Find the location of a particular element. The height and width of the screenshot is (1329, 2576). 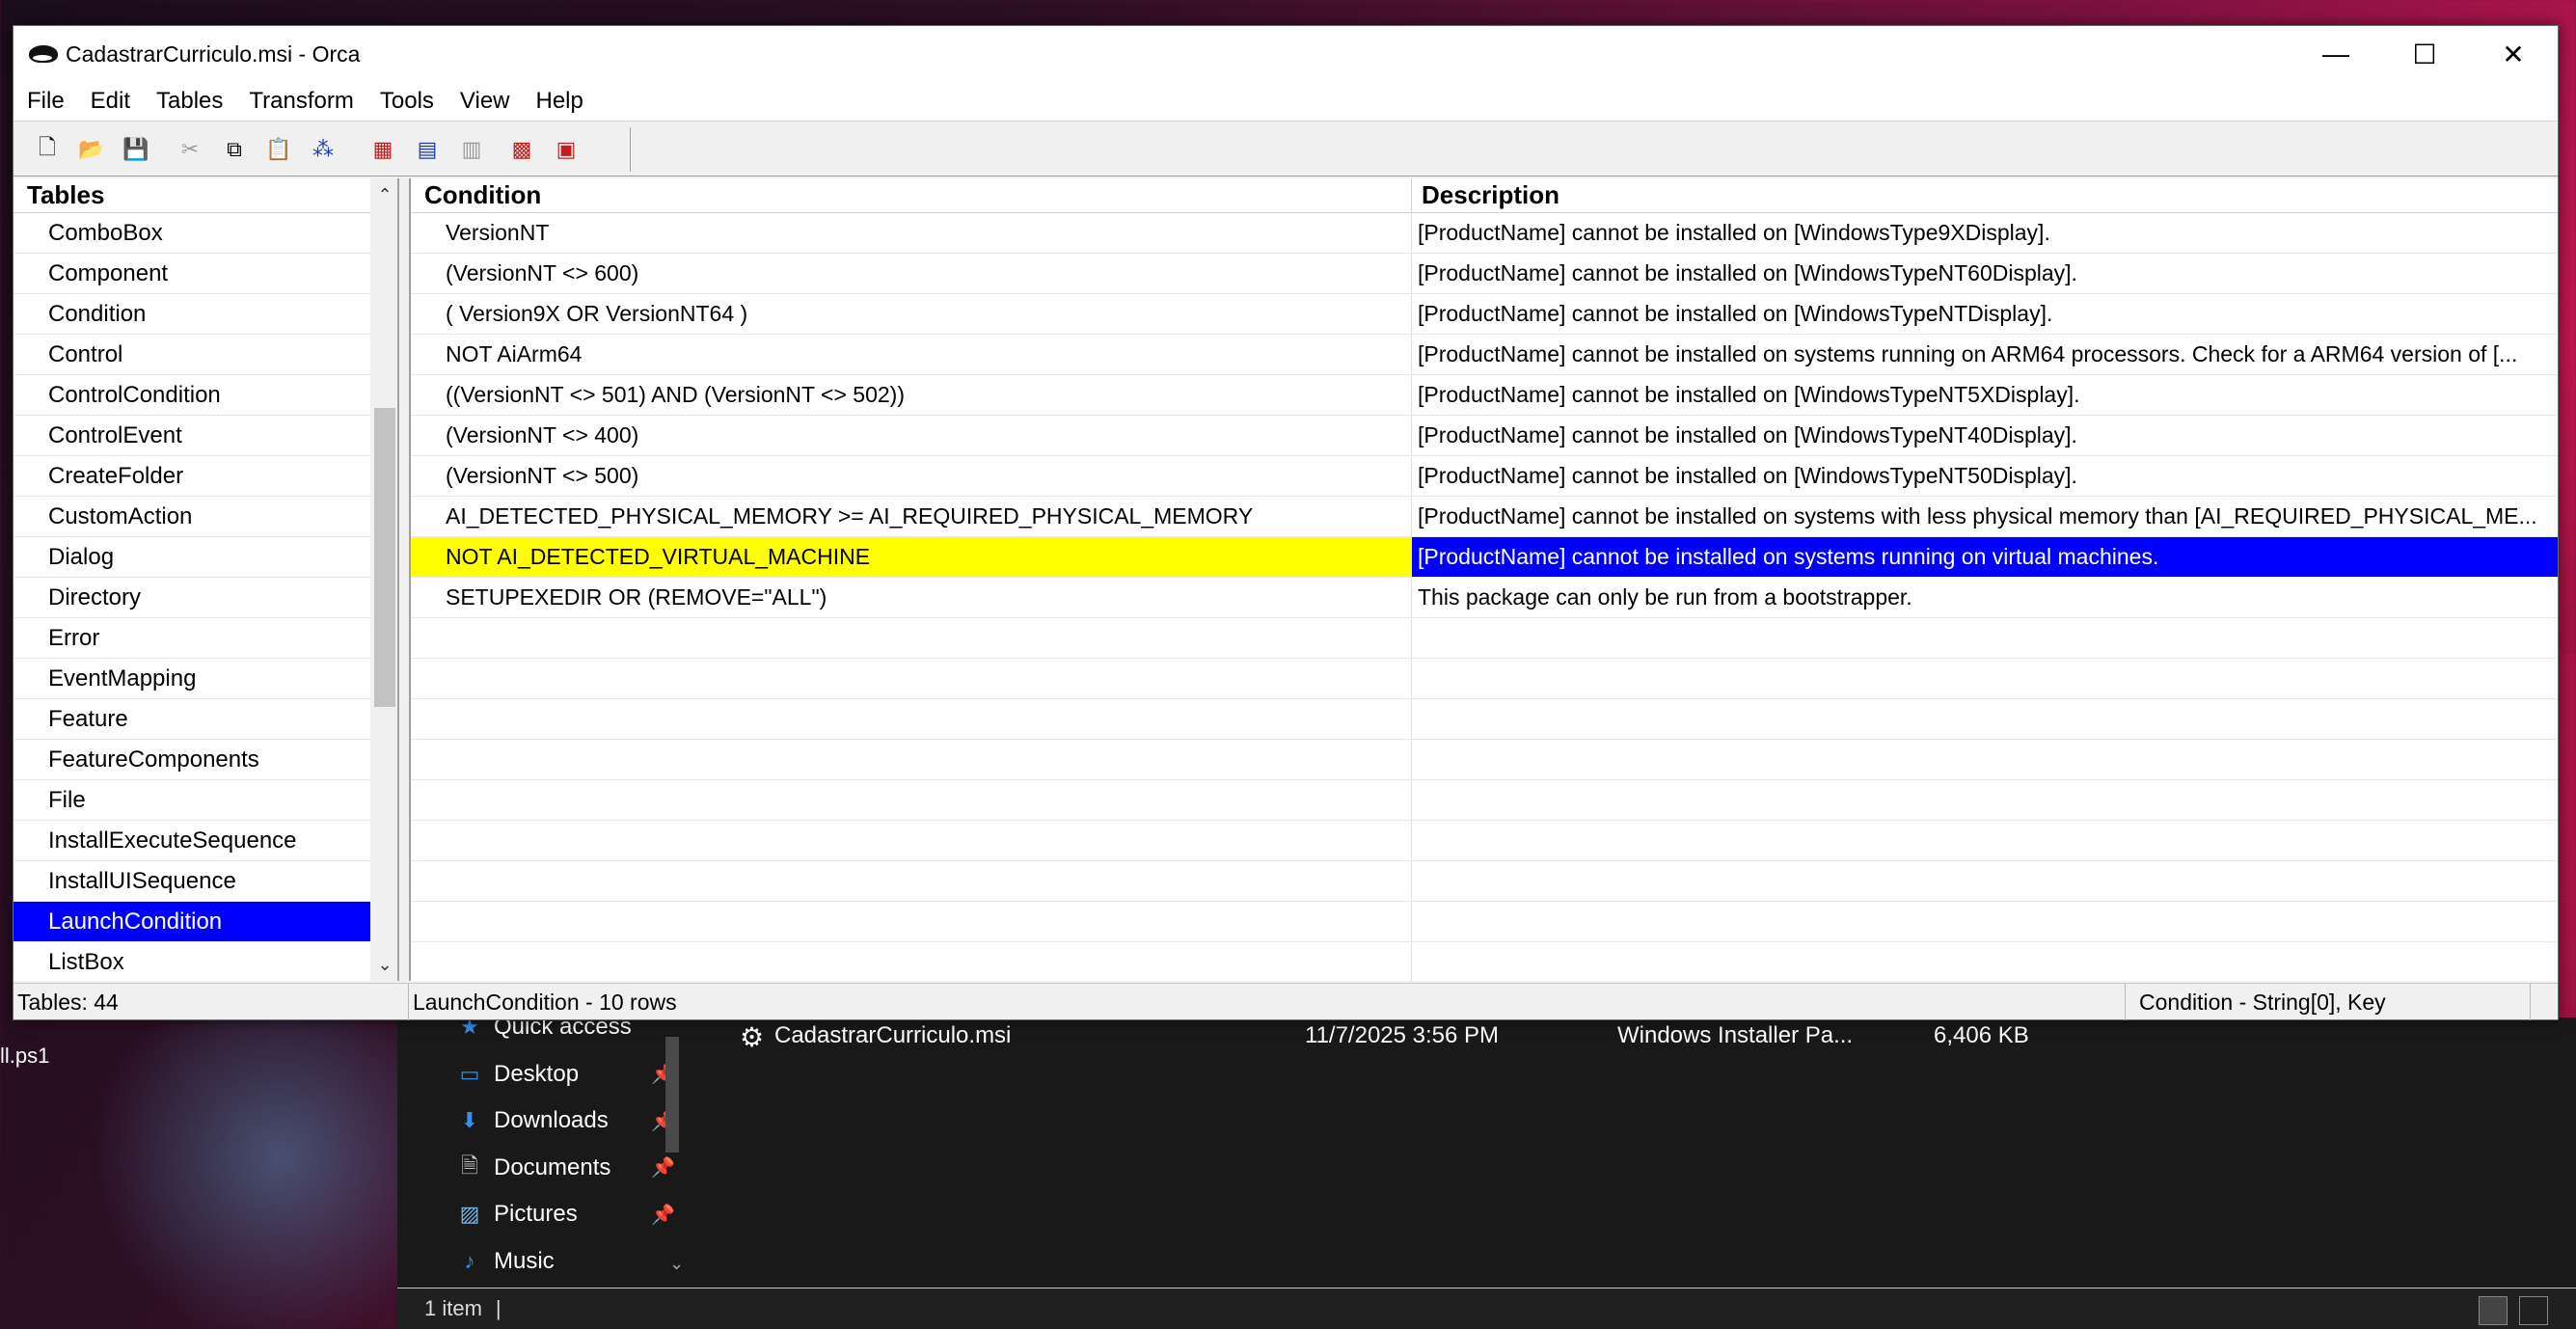

copy-icon: ⧉ is located at coordinates (234, 149).